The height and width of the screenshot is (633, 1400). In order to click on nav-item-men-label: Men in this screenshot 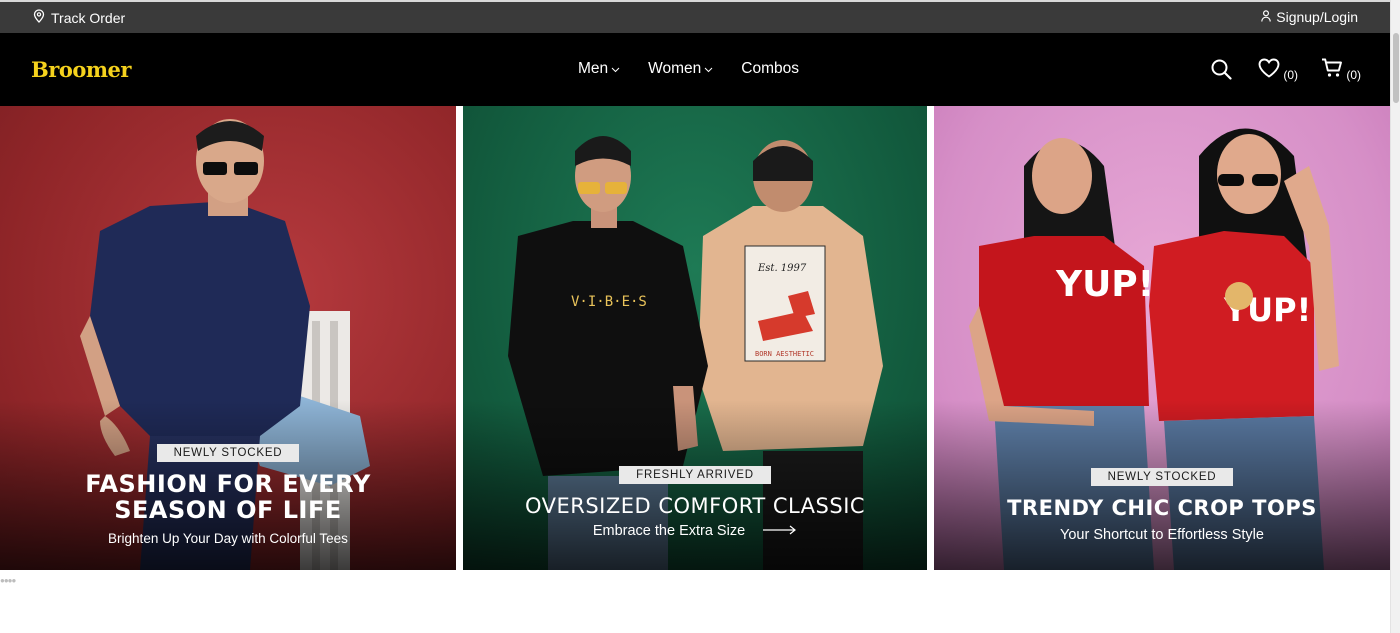, I will do `click(593, 68)`.